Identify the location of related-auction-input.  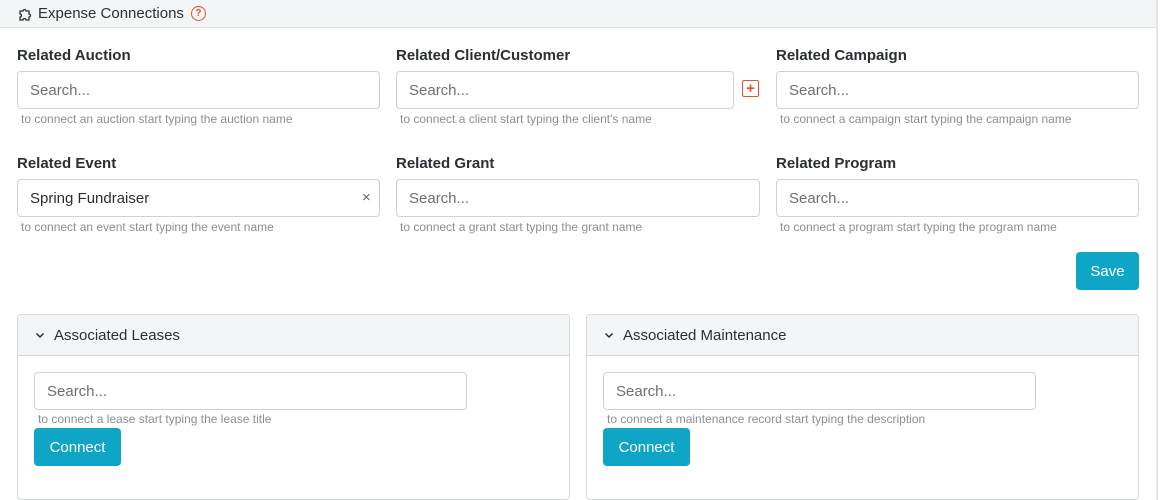
(198, 90).